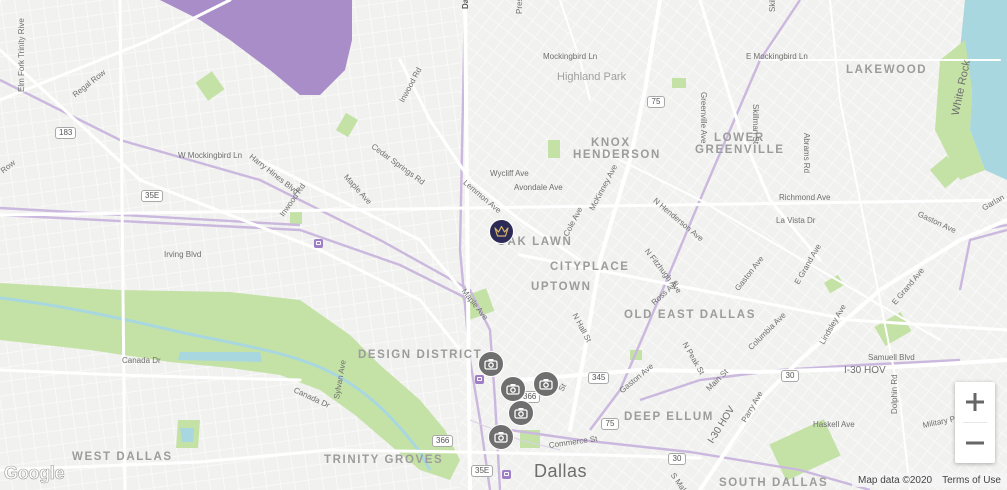 The image size is (1007, 490). I want to click on neighborhood-design-district: DESIGN DISTRICT, so click(420, 355).